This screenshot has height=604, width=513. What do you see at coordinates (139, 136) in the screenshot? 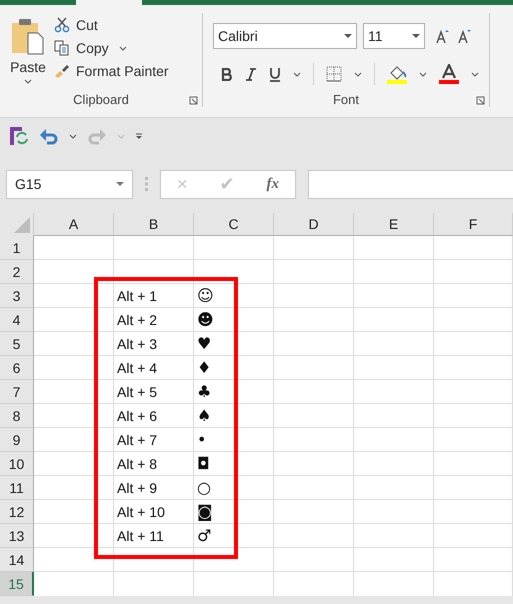
I see `customize-toolbar-icon` at bounding box center [139, 136].